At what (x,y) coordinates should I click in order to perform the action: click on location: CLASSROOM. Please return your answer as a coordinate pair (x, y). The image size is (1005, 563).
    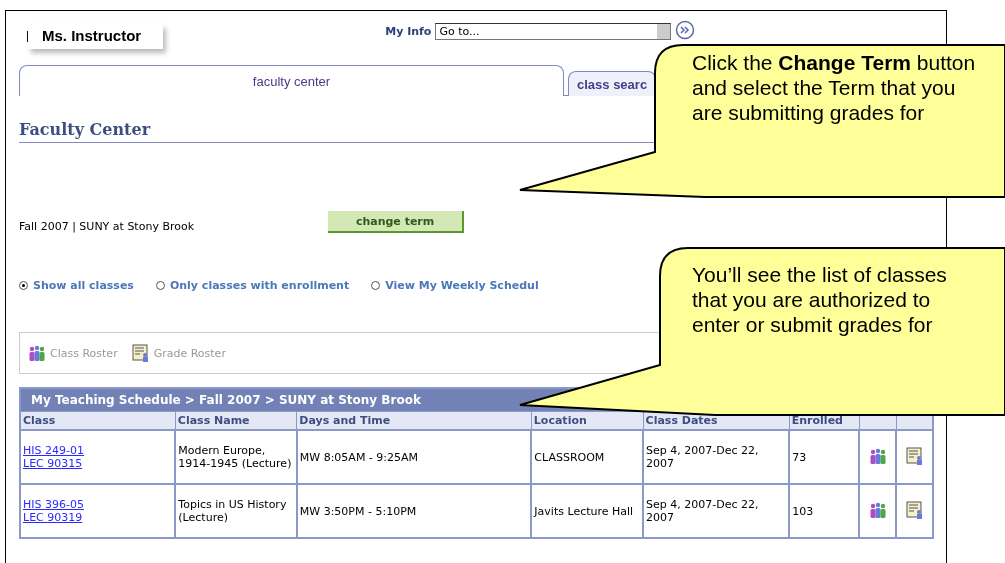
    Looking at the image, I should click on (569, 457).